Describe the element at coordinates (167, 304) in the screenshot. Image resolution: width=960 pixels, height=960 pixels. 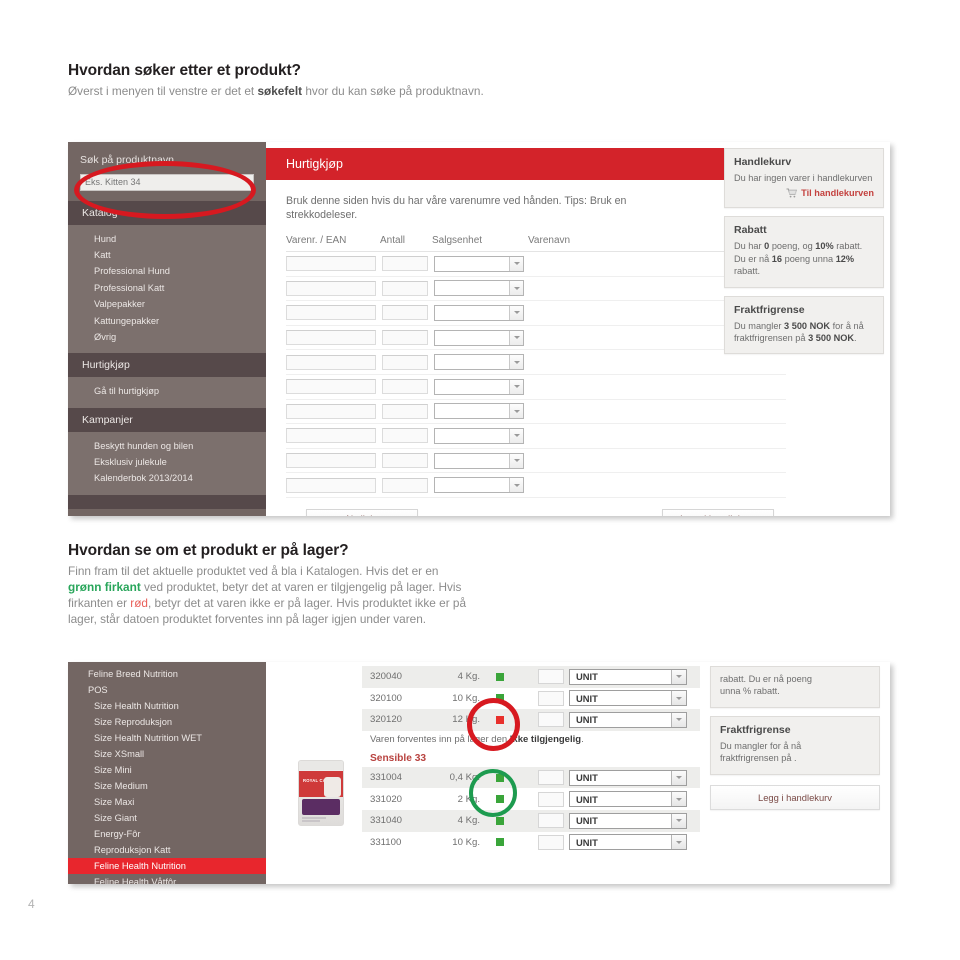
I see `sidebar-item-valpepakker: Valpepakker` at that location.